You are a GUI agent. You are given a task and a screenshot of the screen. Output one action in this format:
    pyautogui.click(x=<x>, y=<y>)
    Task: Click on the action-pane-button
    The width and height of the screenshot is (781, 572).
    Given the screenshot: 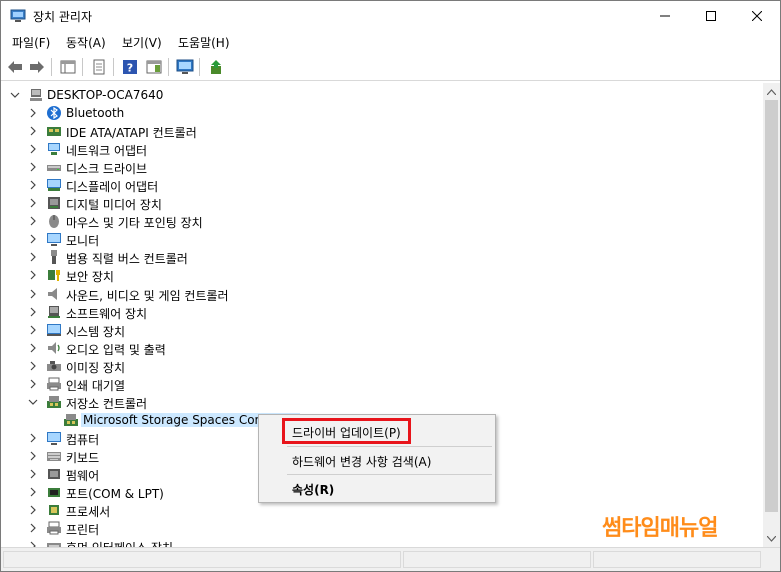 What is the action you would take?
    pyautogui.click(x=154, y=67)
    